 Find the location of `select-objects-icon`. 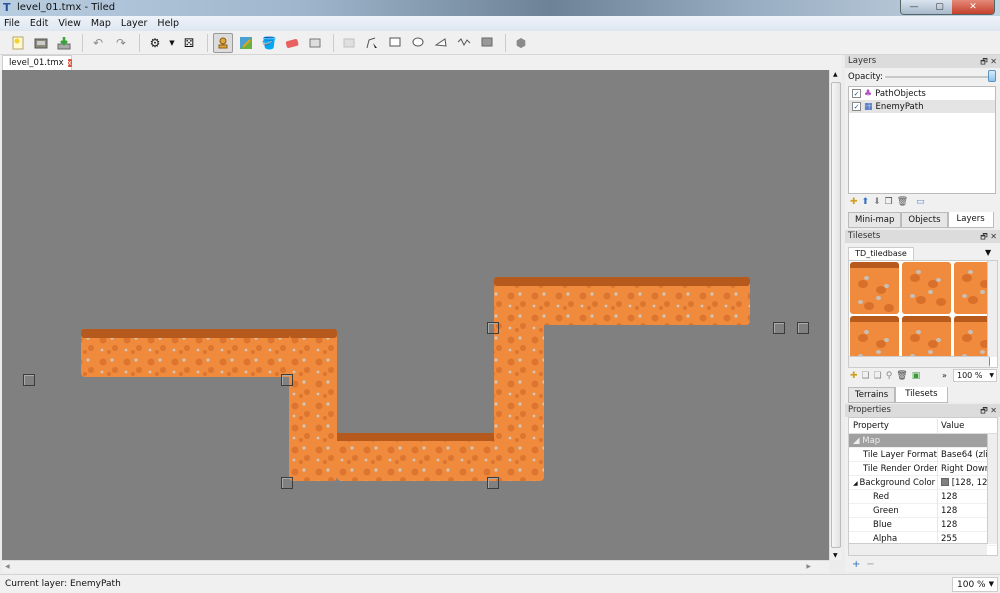

select-objects-icon is located at coordinates (349, 43).